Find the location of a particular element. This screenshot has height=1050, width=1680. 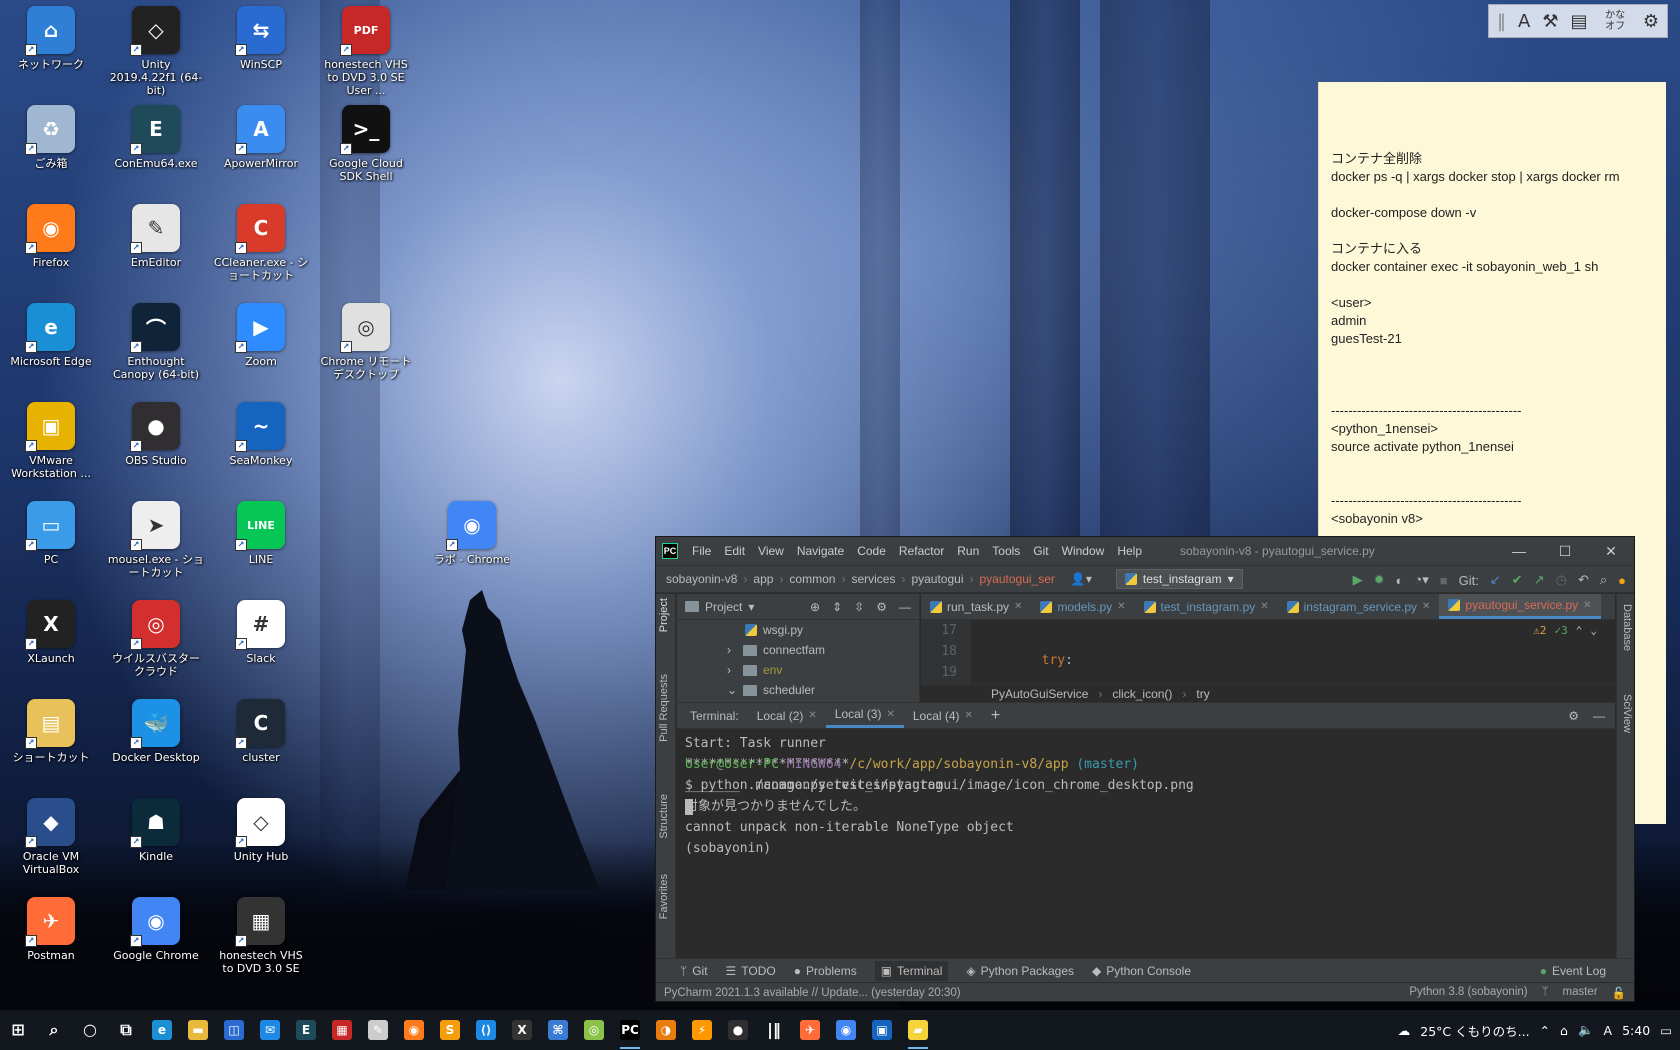

desktop-icon: e ↗ Microsoft Edge is located at coordinates (51, 335).